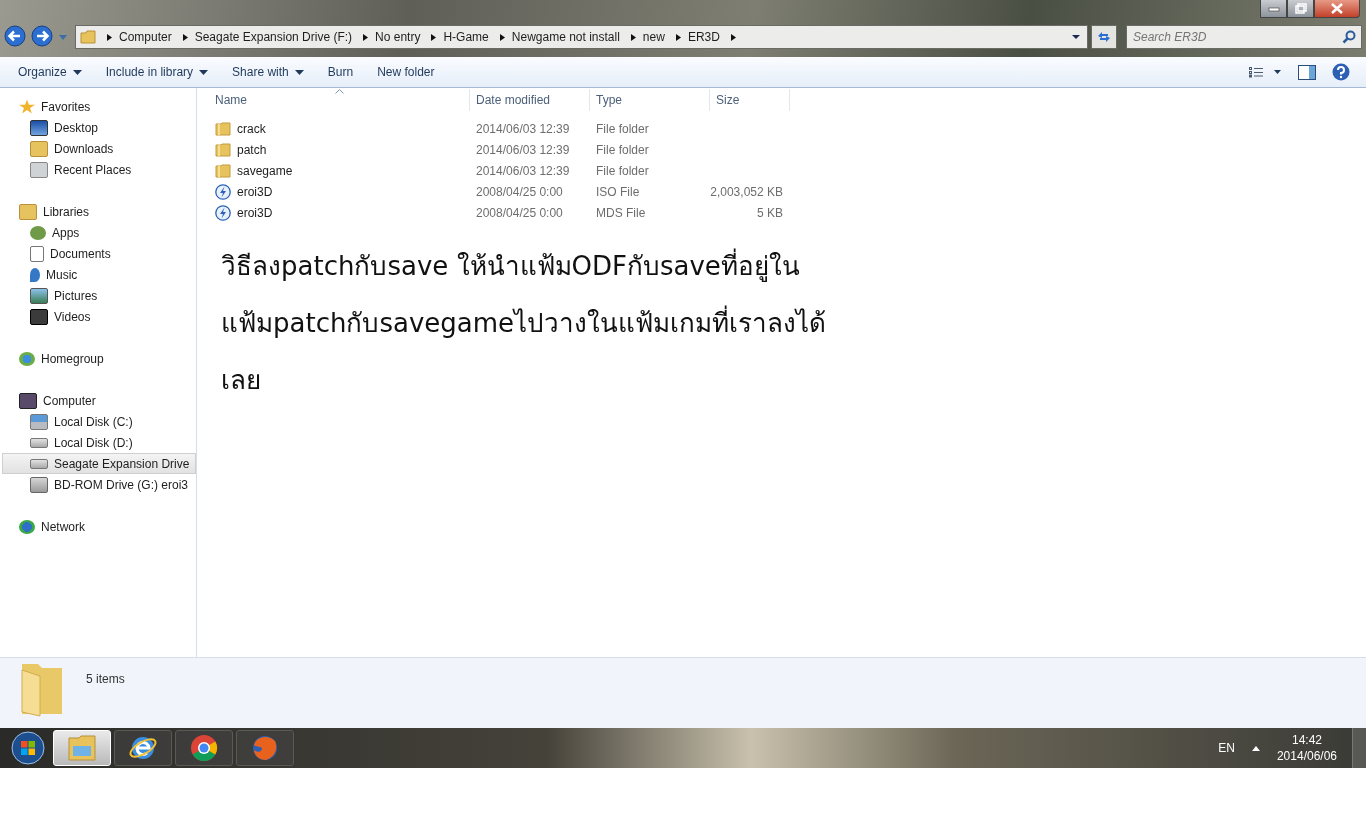 The image size is (1366, 822). I want to click on language-indicator: EN, so click(1226, 748).